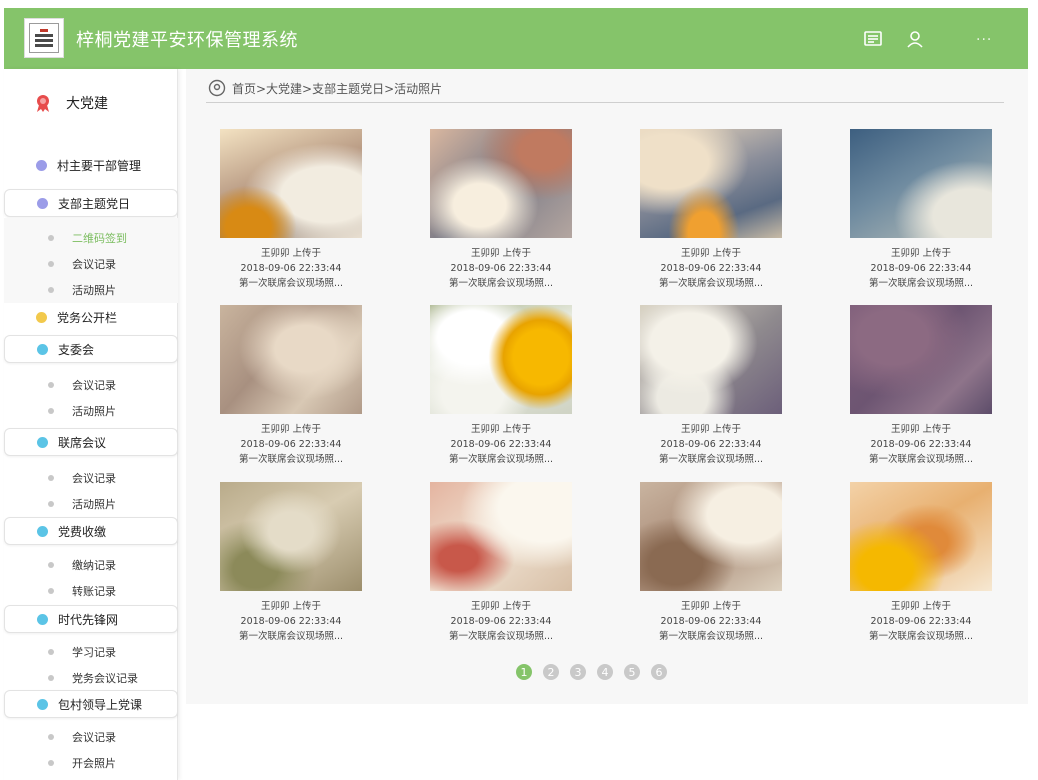 This screenshot has height=780, width=1038. Describe the element at coordinates (337, 88) in the screenshot. I see `breadcrumb-text: 首页>大党建>支部主题党日>活动照片` at that location.